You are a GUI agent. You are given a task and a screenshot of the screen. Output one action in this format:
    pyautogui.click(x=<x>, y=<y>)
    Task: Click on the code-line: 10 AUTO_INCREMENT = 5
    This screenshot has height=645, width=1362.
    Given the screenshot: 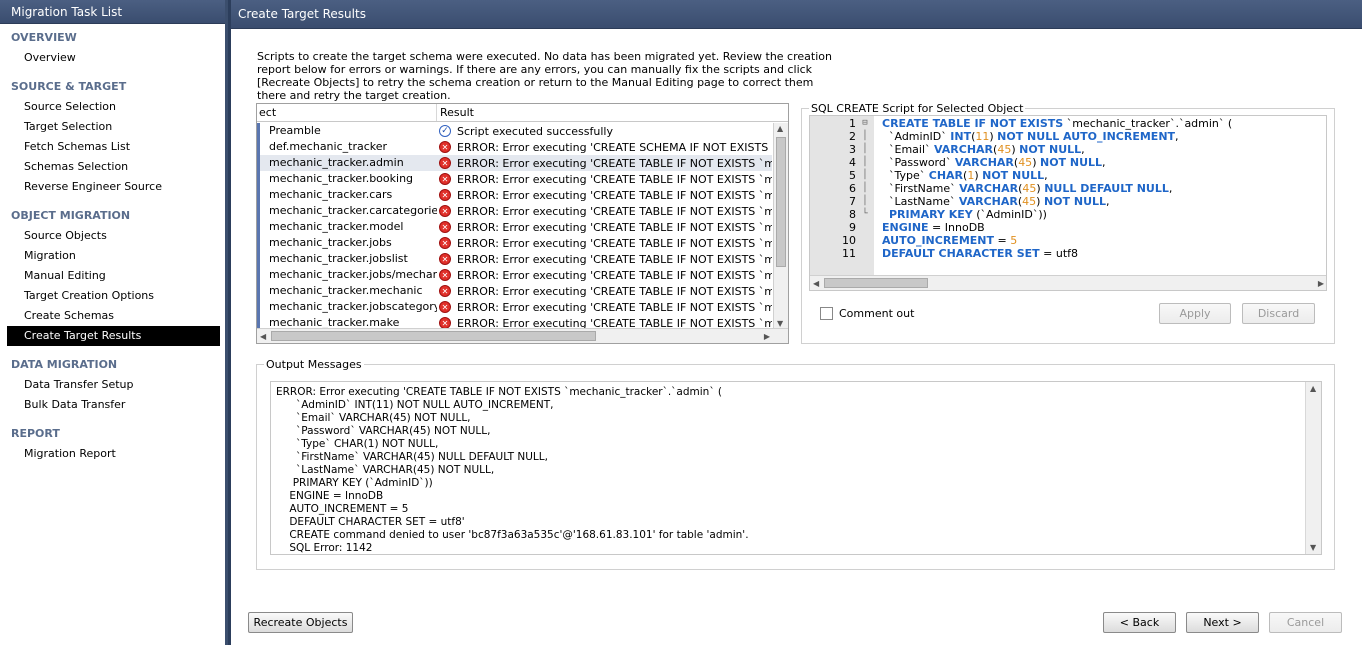 What is the action you would take?
    pyautogui.click(x=1068, y=240)
    